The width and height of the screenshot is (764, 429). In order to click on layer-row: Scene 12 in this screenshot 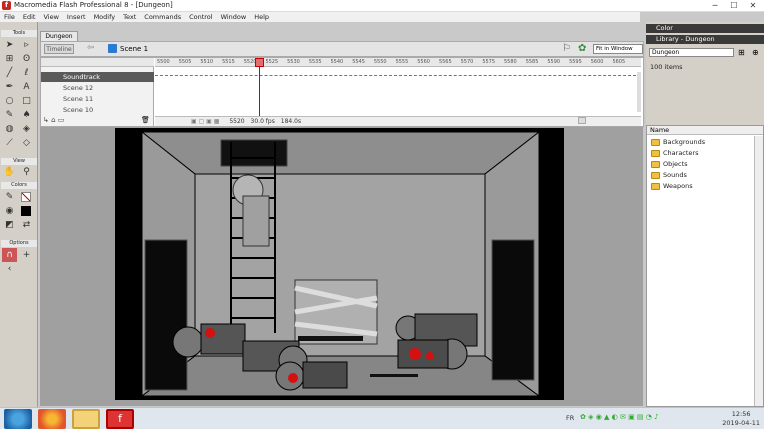, I will do `click(97, 88)`.